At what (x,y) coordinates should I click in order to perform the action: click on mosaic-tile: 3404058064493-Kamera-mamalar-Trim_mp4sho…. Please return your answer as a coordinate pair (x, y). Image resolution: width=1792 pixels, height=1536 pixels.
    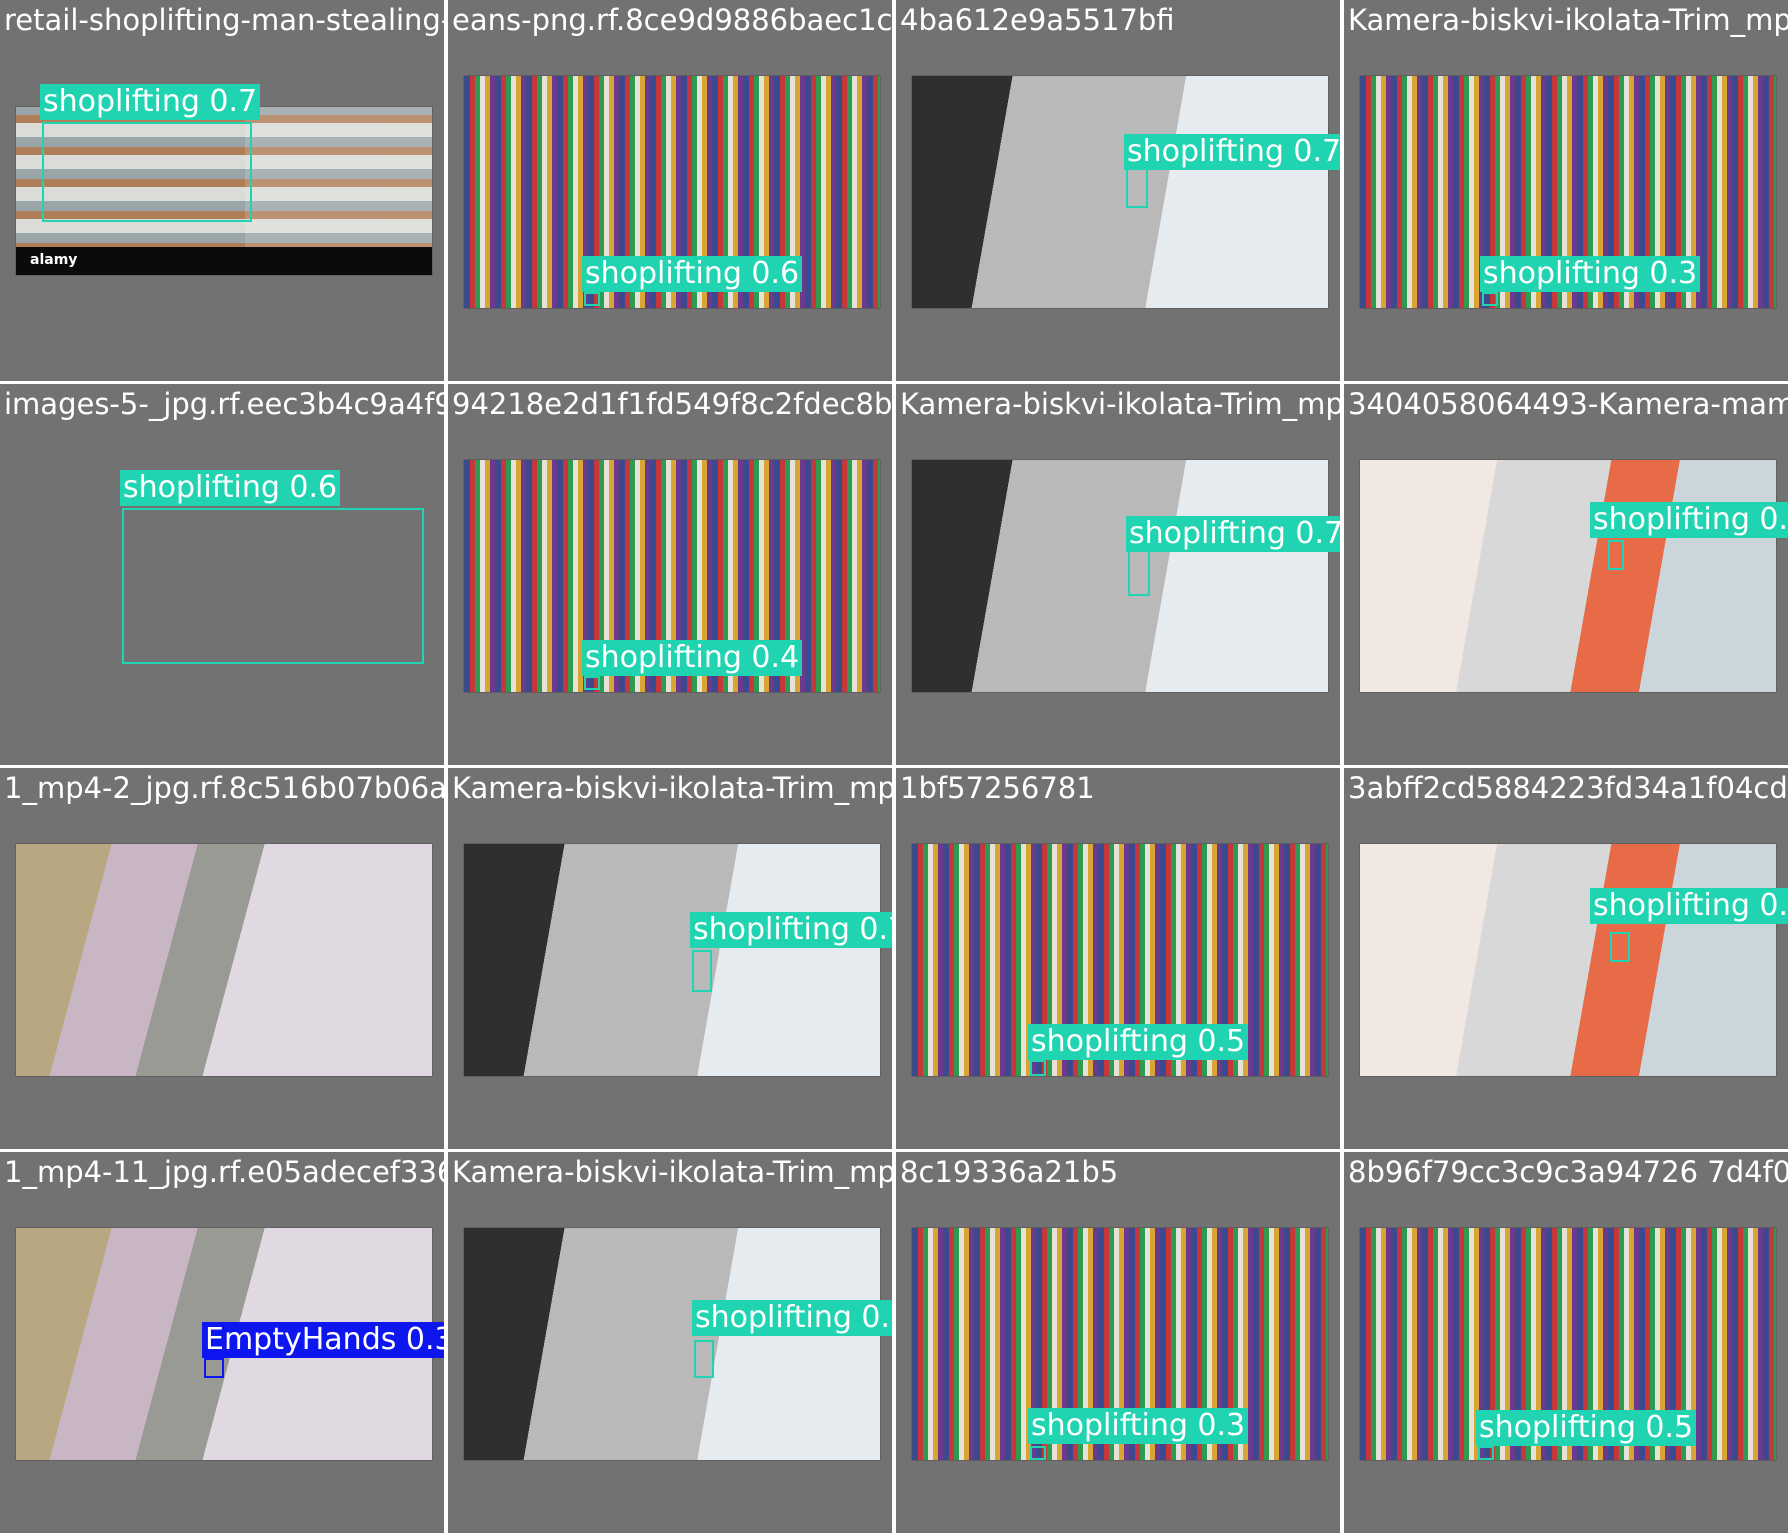
    Looking at the image, I should click on (1566, 574).